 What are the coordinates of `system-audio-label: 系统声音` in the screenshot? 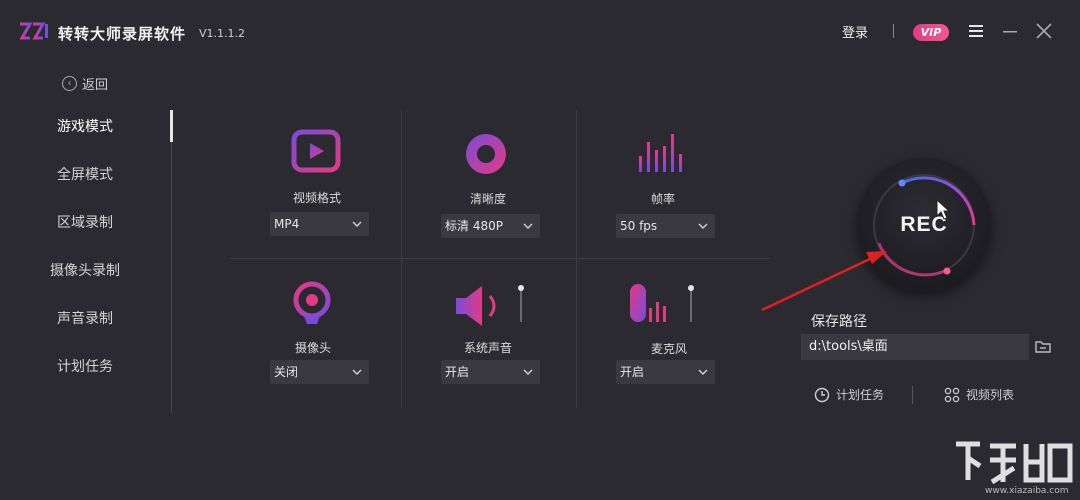 It's located at (487, 348).